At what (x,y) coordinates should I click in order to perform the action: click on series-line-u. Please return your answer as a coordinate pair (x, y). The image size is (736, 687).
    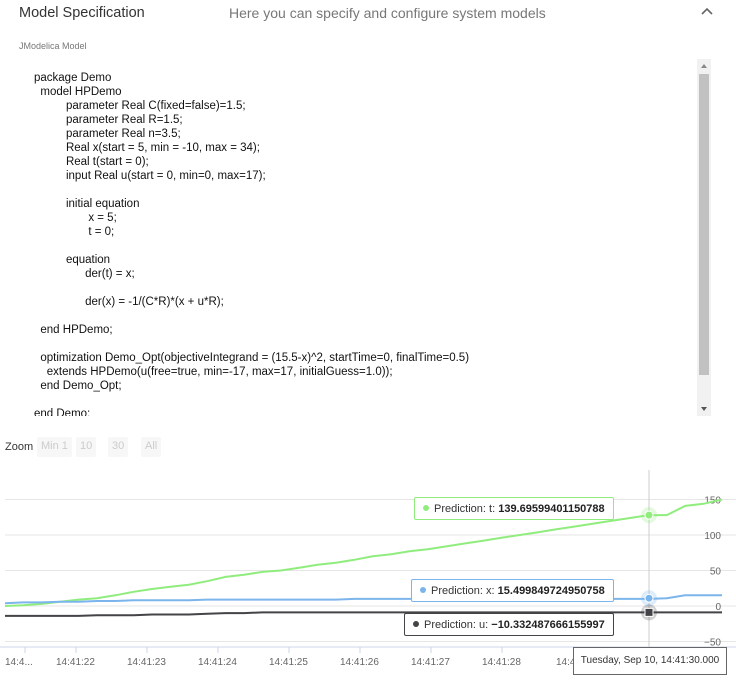
    Looking at the image, I should click on (363, 614).